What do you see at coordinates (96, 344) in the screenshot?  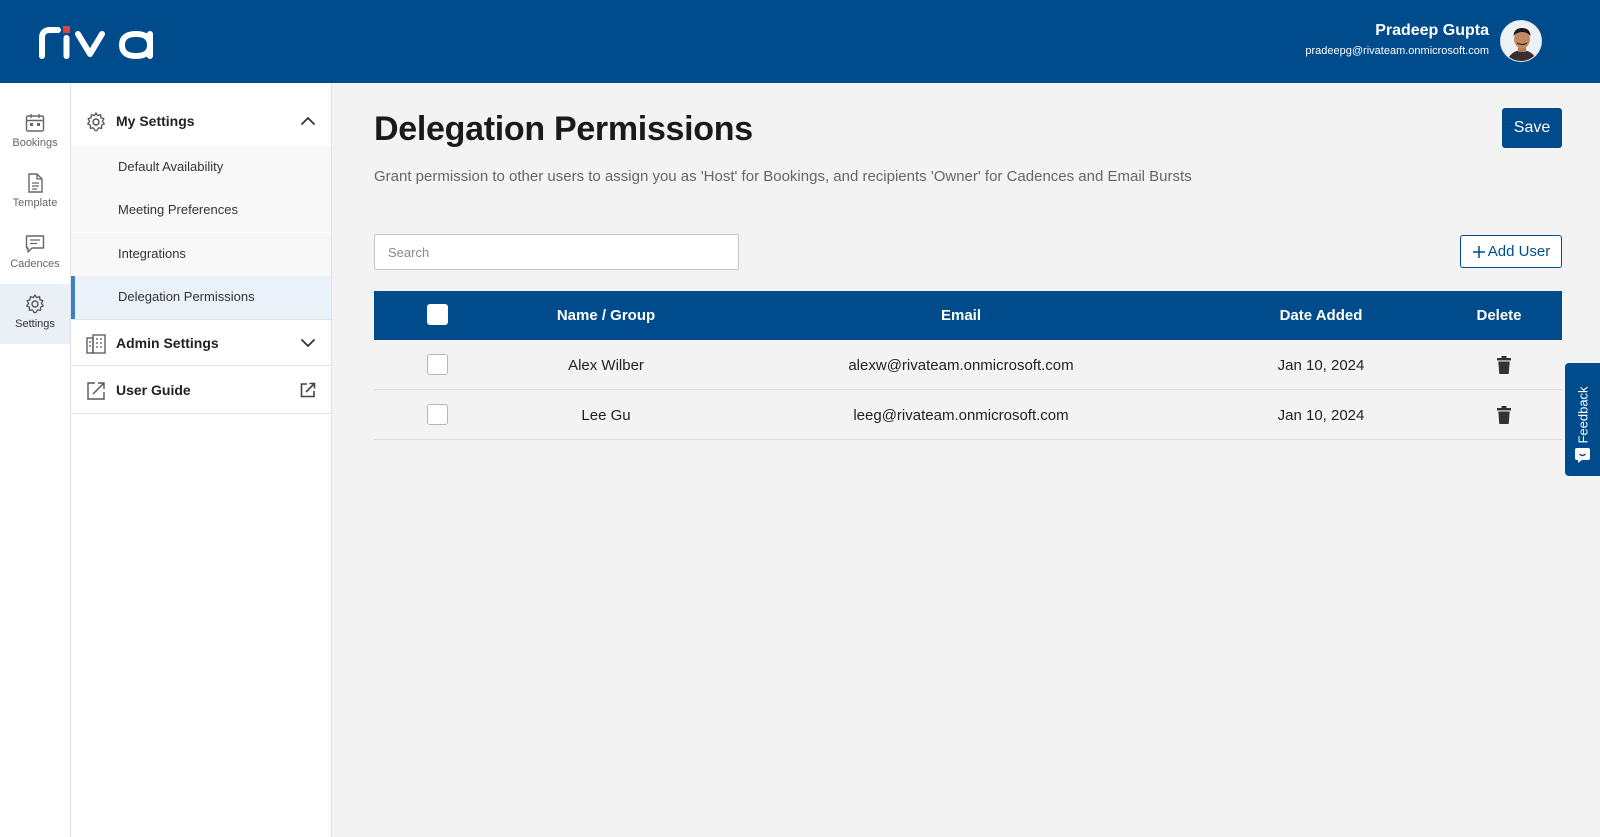 I see `building-icon` at bounding box center [96, 344].